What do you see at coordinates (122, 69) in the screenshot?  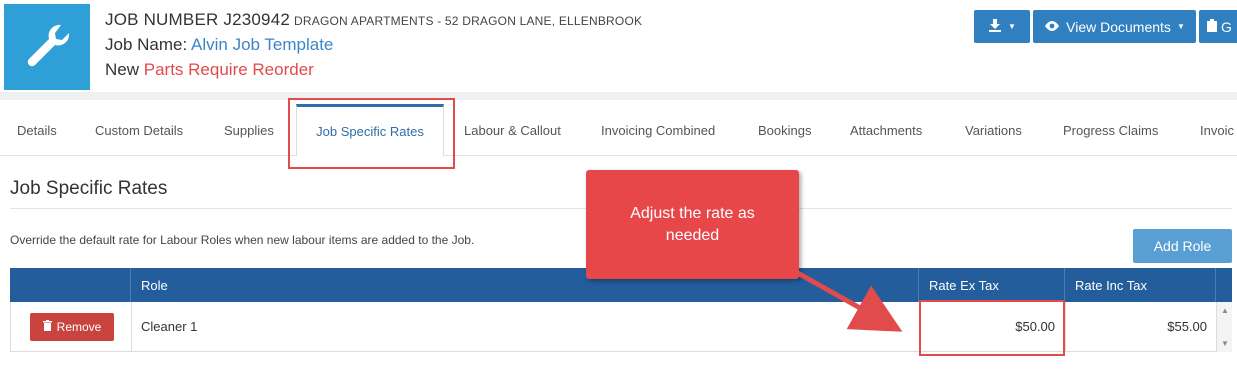 I see `job-status-label: New` at bounding box center [122, 69].